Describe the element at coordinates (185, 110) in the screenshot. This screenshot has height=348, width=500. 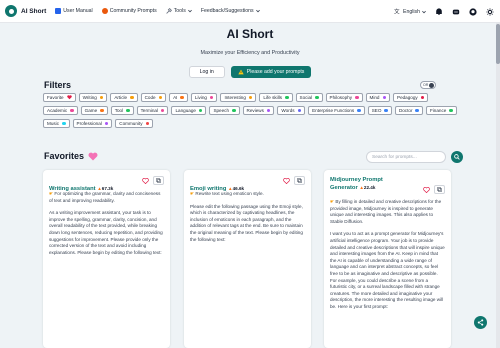
I see `filter-tag-label: Language` at that location.